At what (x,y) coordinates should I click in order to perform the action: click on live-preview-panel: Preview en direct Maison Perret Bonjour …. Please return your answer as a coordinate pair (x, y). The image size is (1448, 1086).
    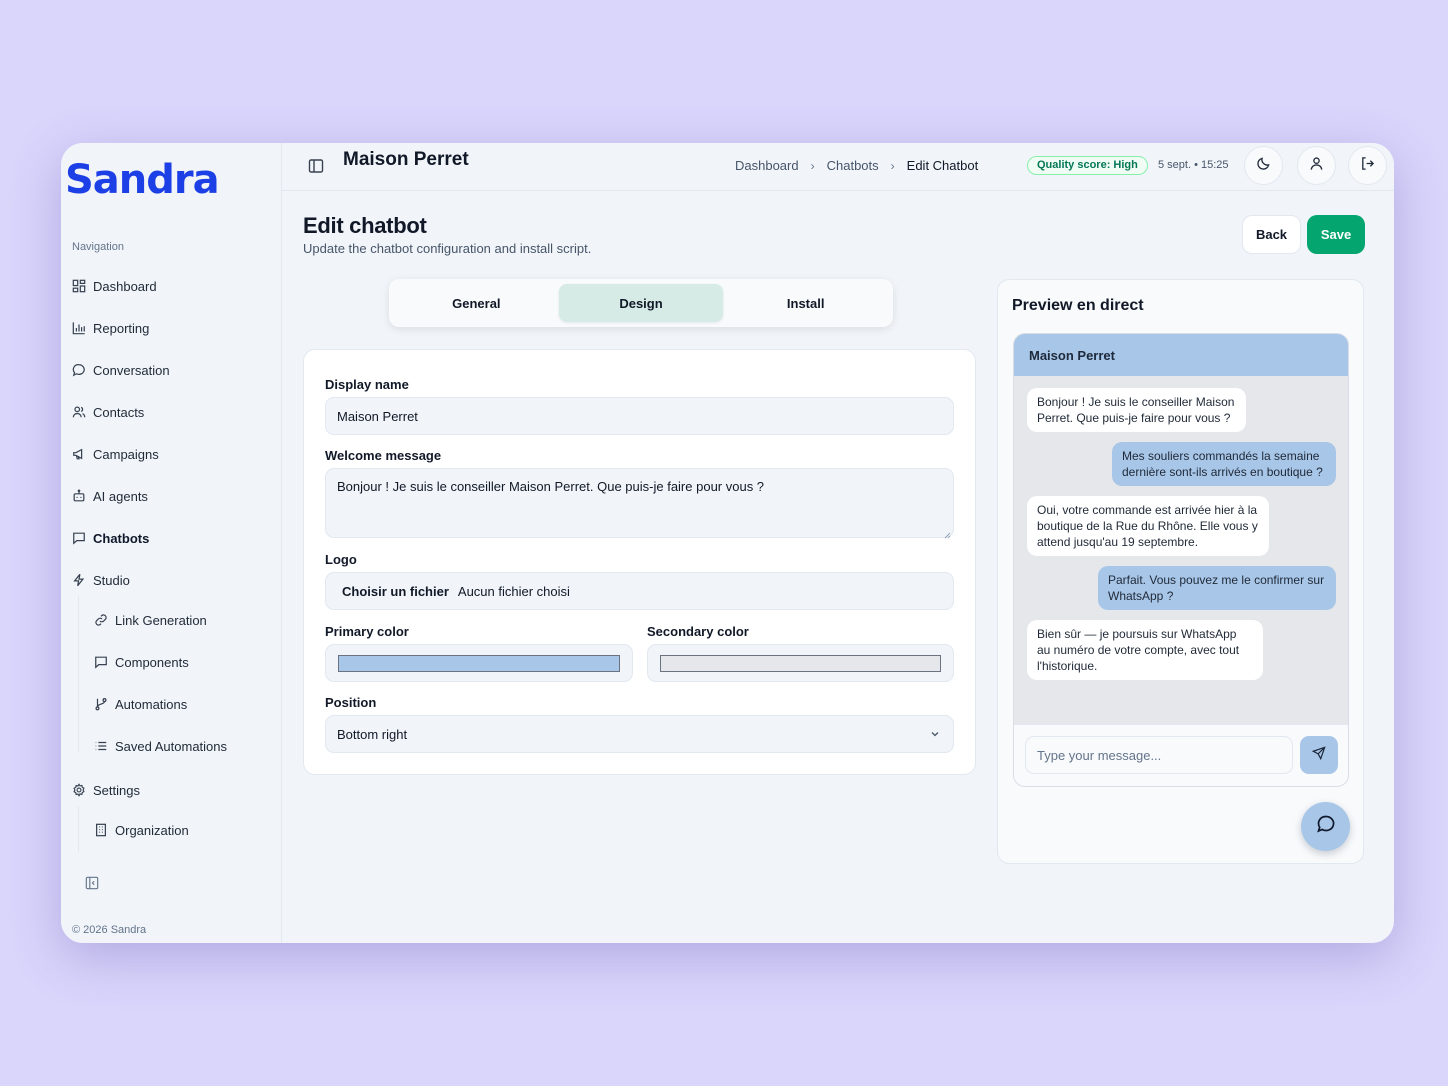
    Looking at the image, I should click on (1180, 571).